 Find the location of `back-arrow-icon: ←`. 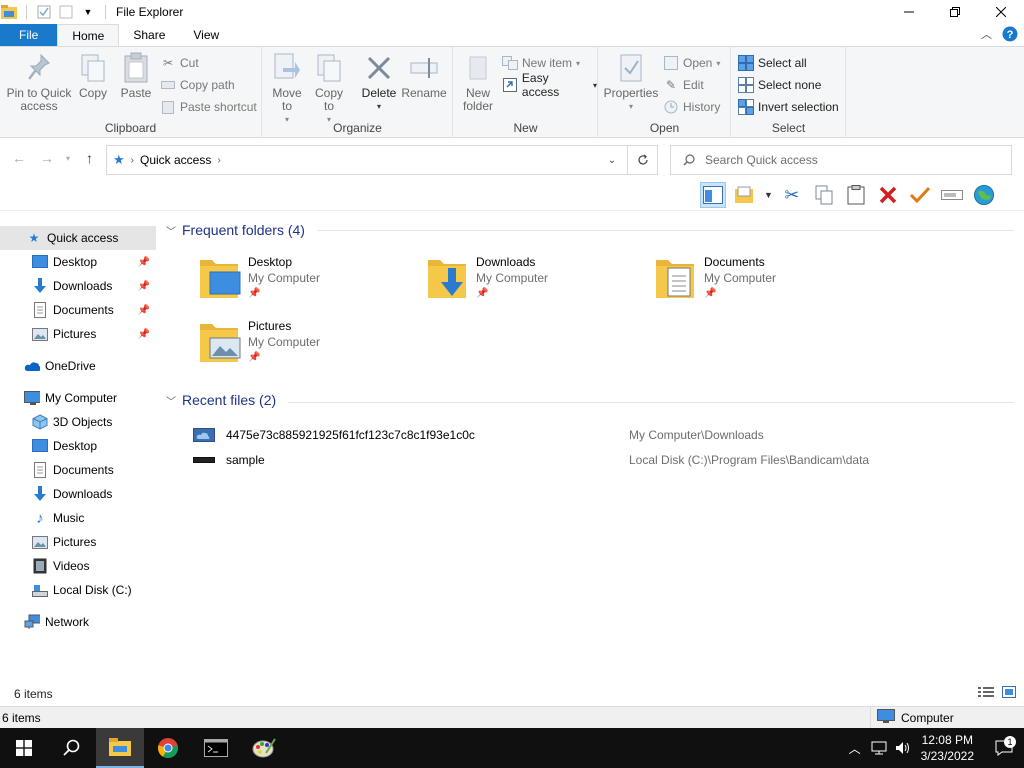

back-arrow-icon: ← is located at coordinates (19, 158).